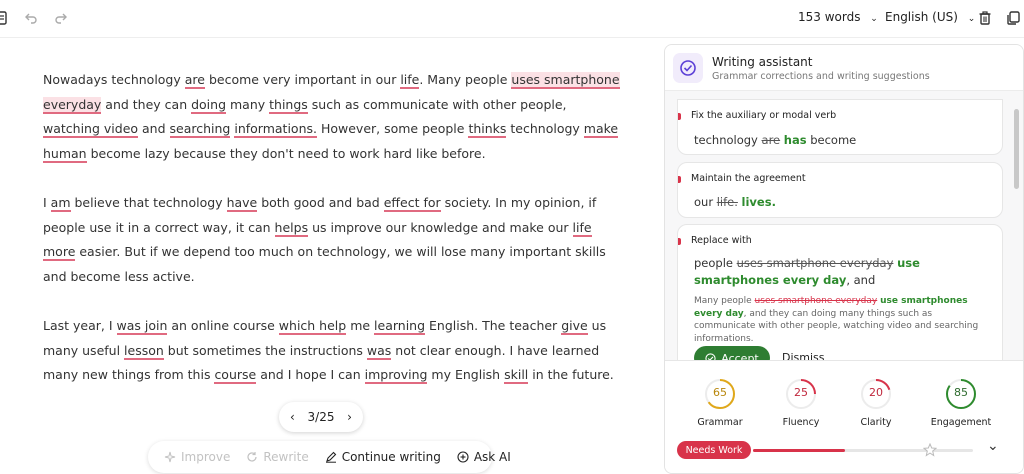 The image size is (1024, 474). What do you see at coordinates (829, 17) in the screenshot?
I see `word-count: 153 words` at bounding box center [829, 17].